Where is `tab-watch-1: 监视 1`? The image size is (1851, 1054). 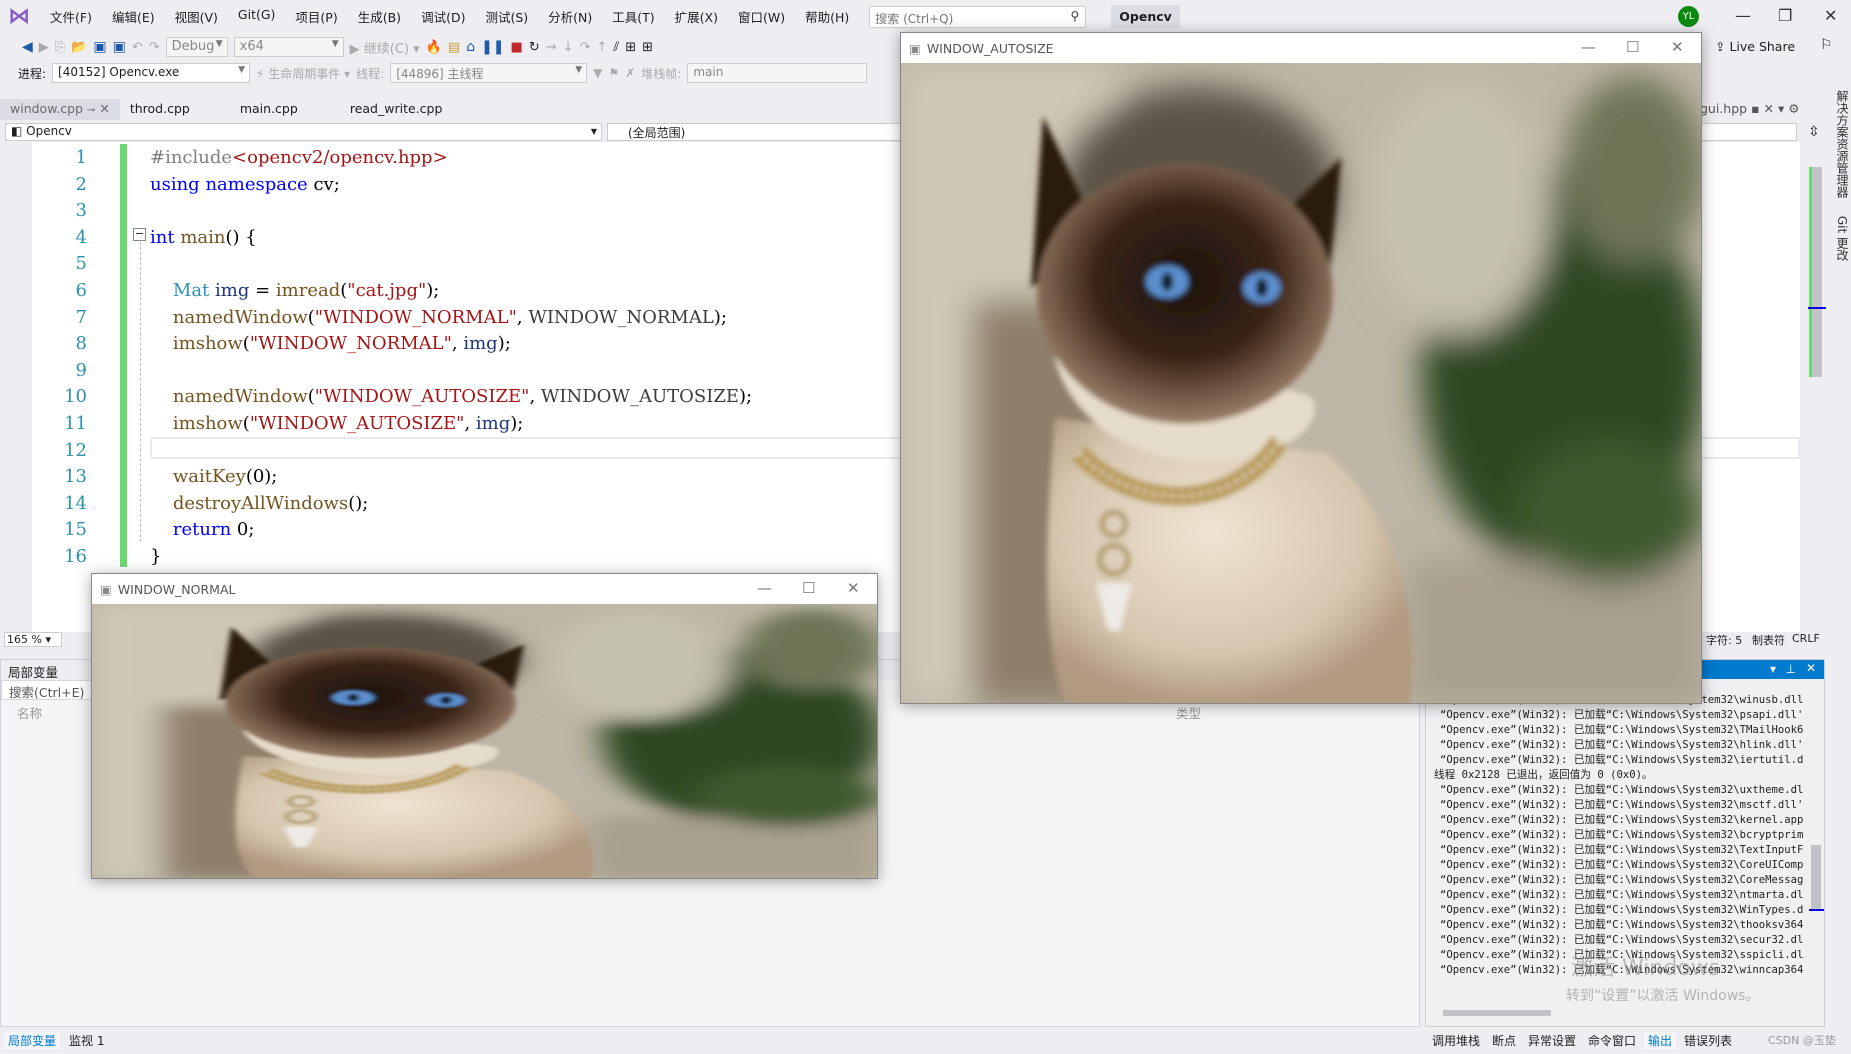 tab-watch-1: 监视 1 is located at coordinates (86, 1040).